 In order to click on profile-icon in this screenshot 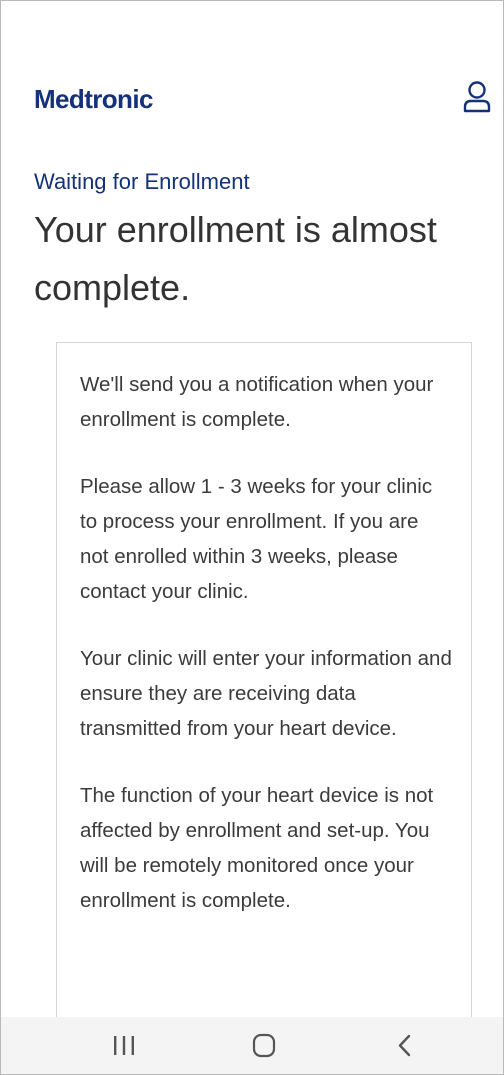, I will do `click(477, 97)`.